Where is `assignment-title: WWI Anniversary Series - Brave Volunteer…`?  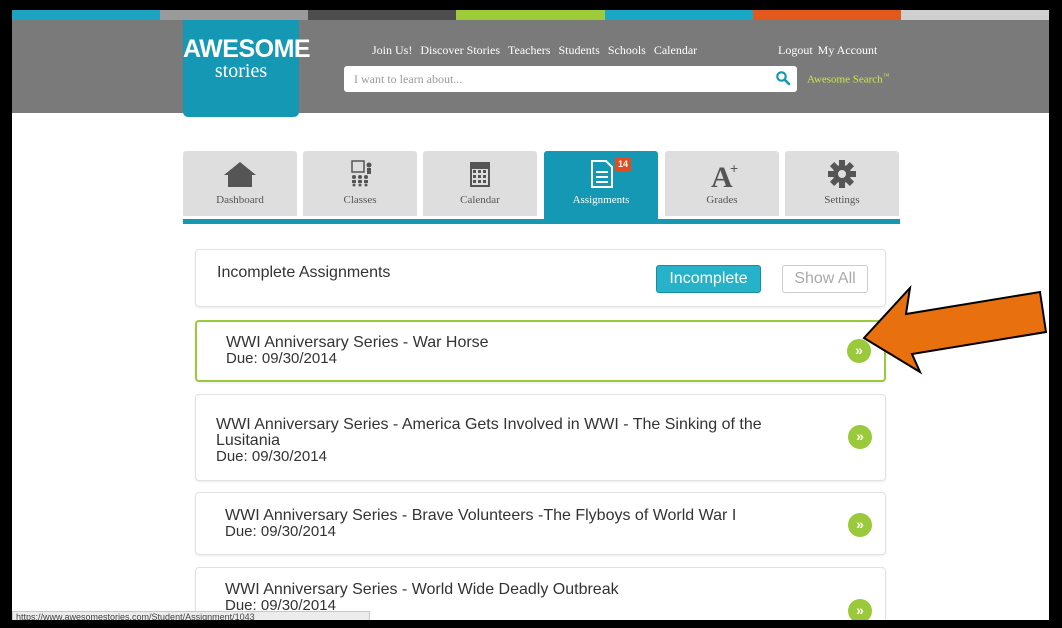 assignment-title: WWI Anniversary Series - Brave Volunteer… is located at coordinates (481, 515).